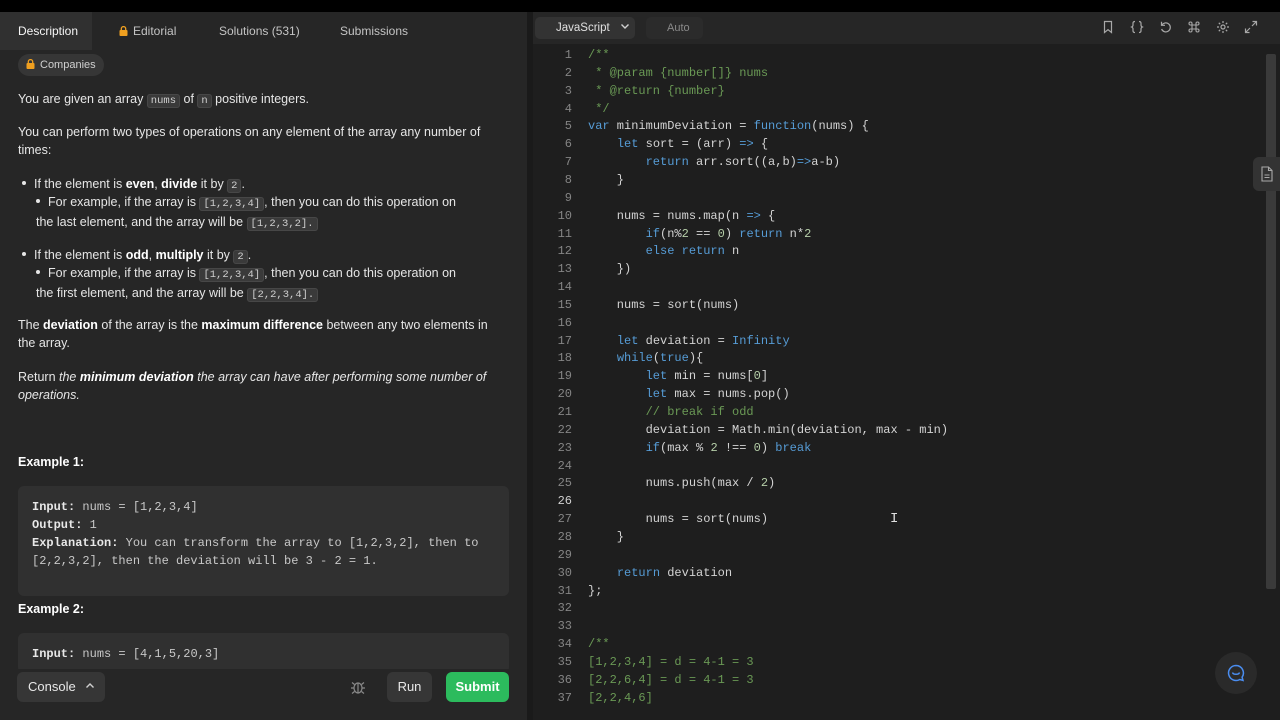 The width and height of the screenshot is (1280, 720). Describe the element at coordinates (568, 144) in the screenshot. I see `line-number: 6` at that location.